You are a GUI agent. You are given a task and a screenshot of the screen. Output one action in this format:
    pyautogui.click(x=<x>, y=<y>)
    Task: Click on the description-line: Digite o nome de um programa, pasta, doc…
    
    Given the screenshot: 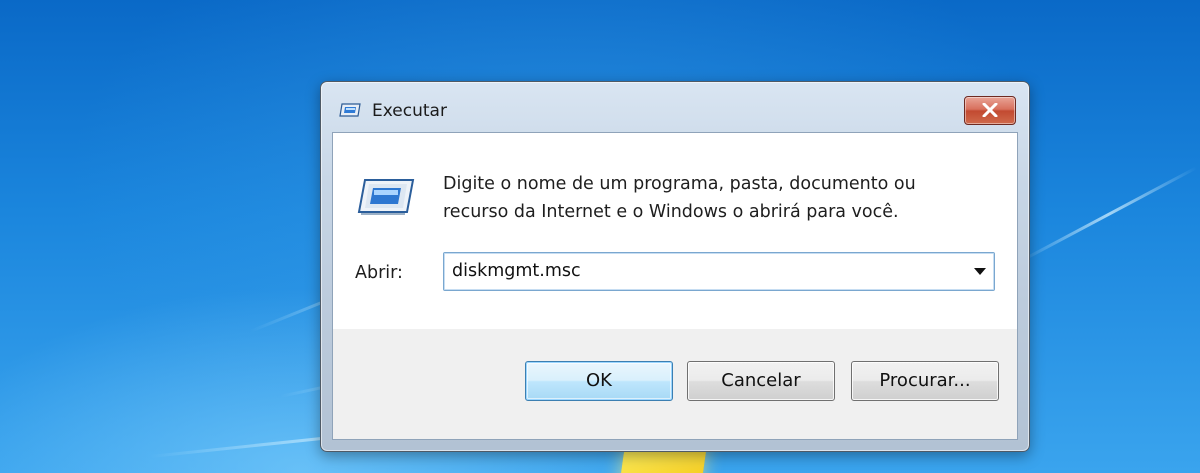 What is the action you would take?
    pyautogui.click(x=679, y=184)
    